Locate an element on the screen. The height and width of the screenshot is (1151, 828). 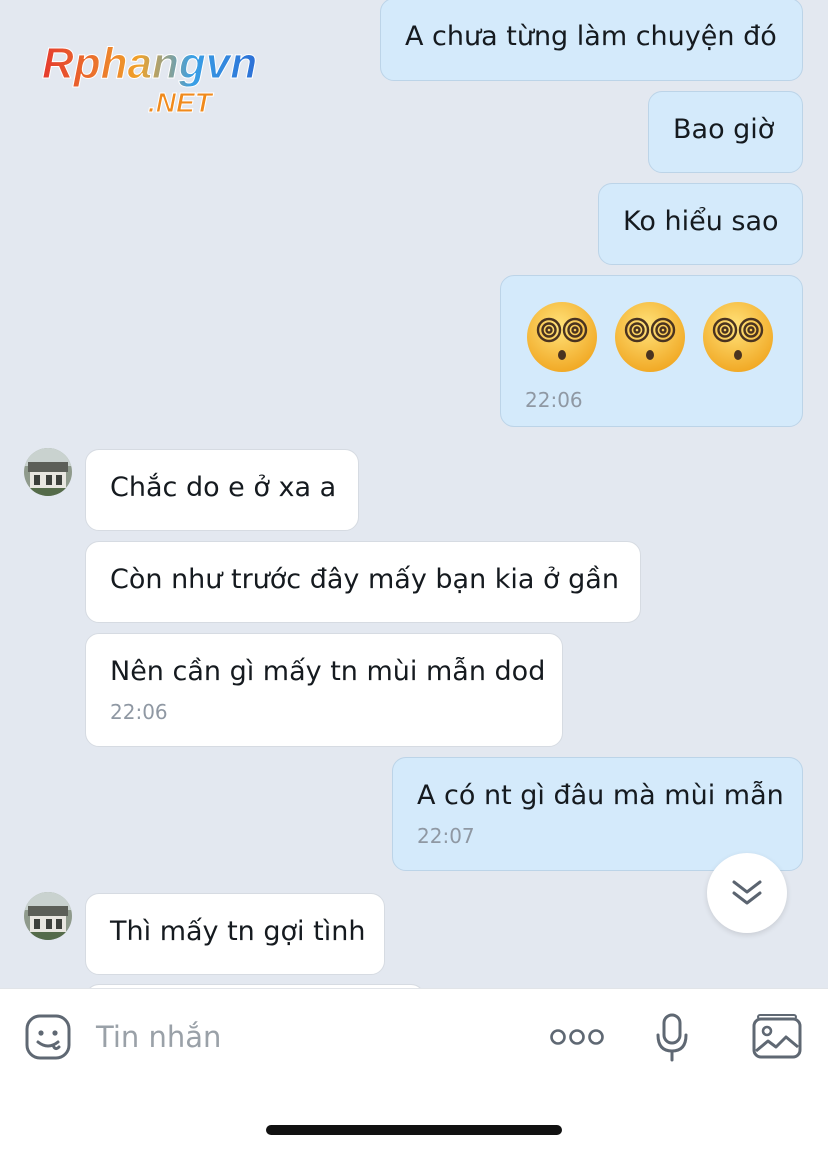
scroll-to-bottom-button is located at coordinates (747, 893).